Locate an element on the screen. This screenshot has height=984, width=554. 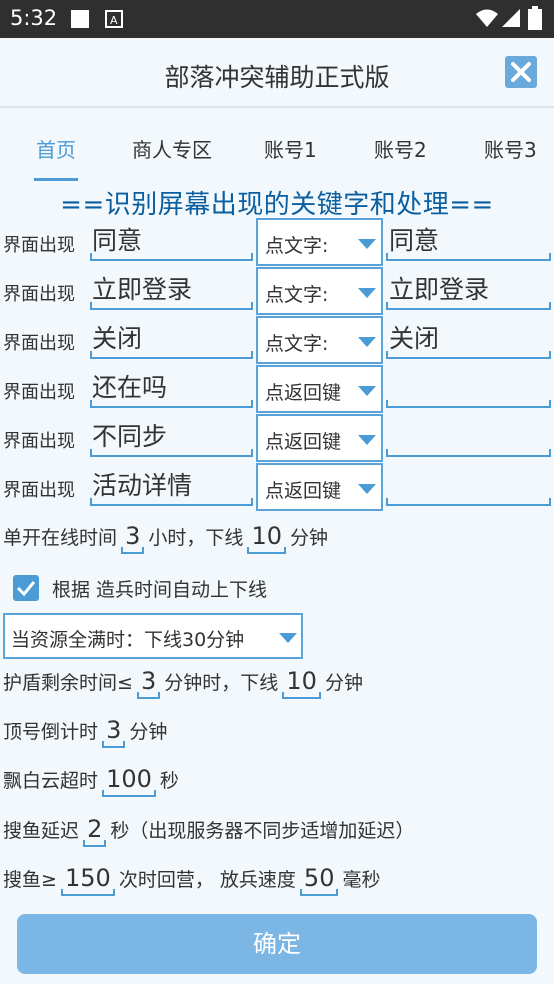
status-time: 5:32 is located at coordinates (34, 18).